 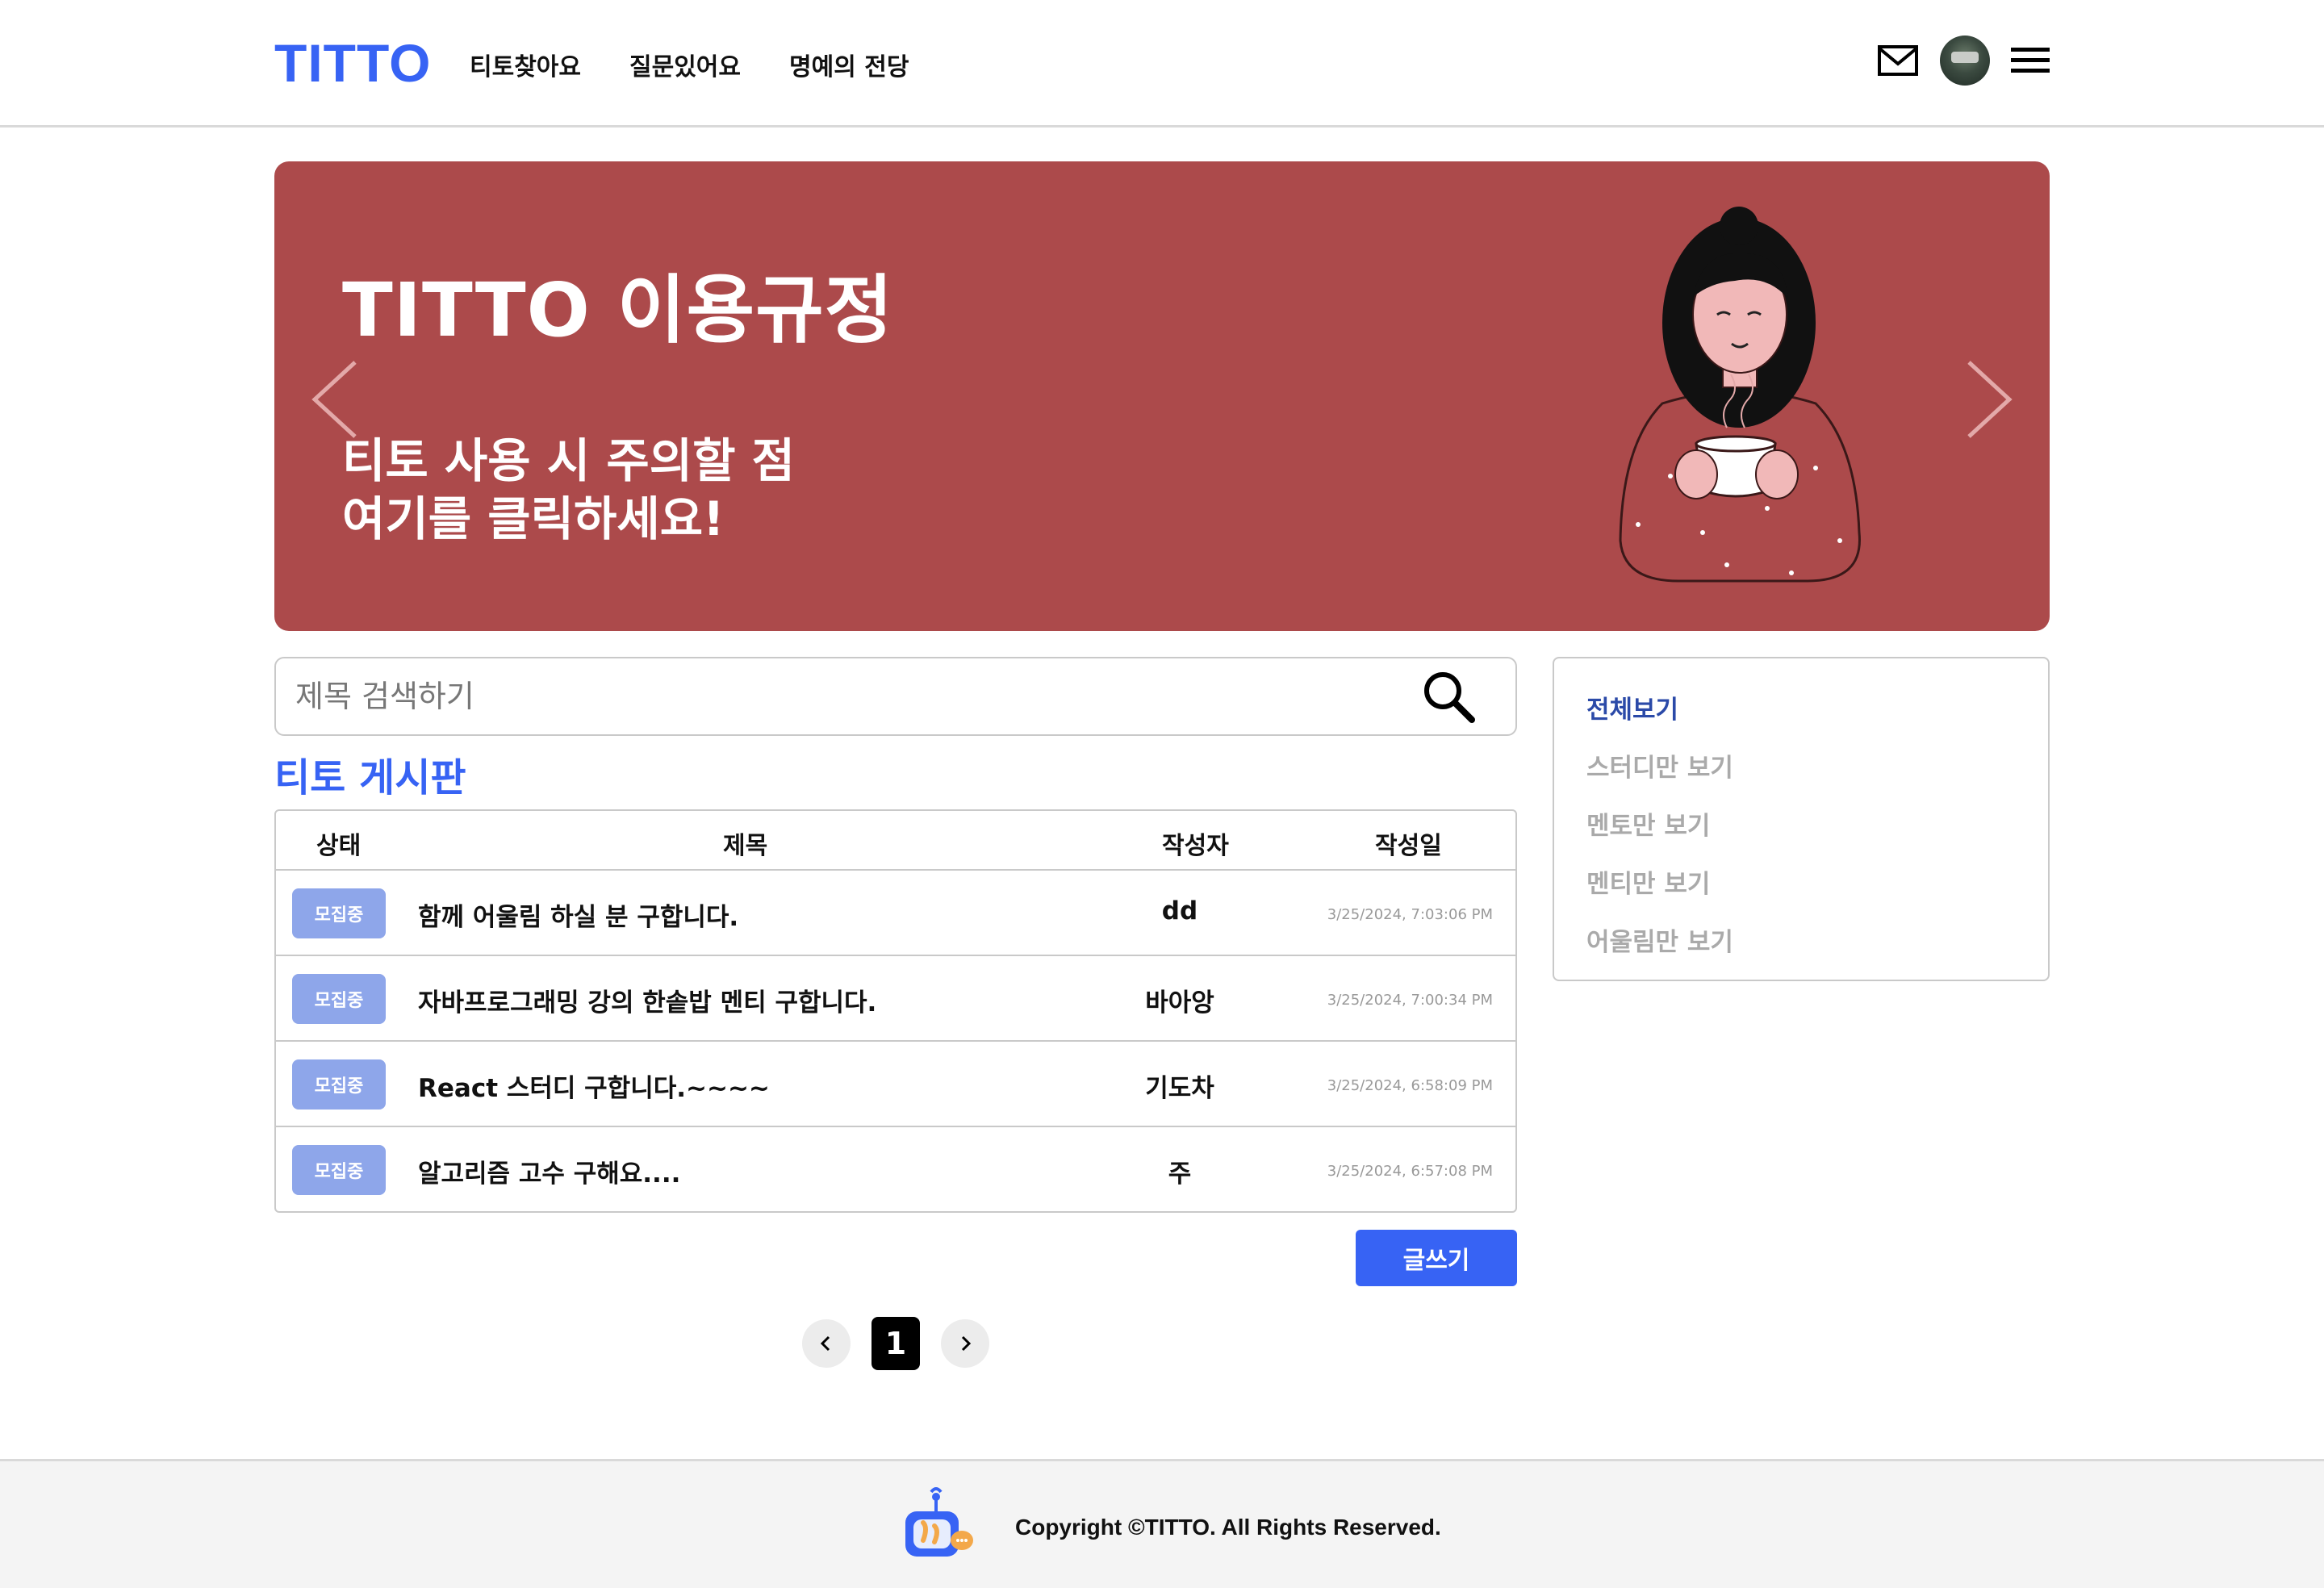 I want to click on header-actions, so click(x=1964, y=61).